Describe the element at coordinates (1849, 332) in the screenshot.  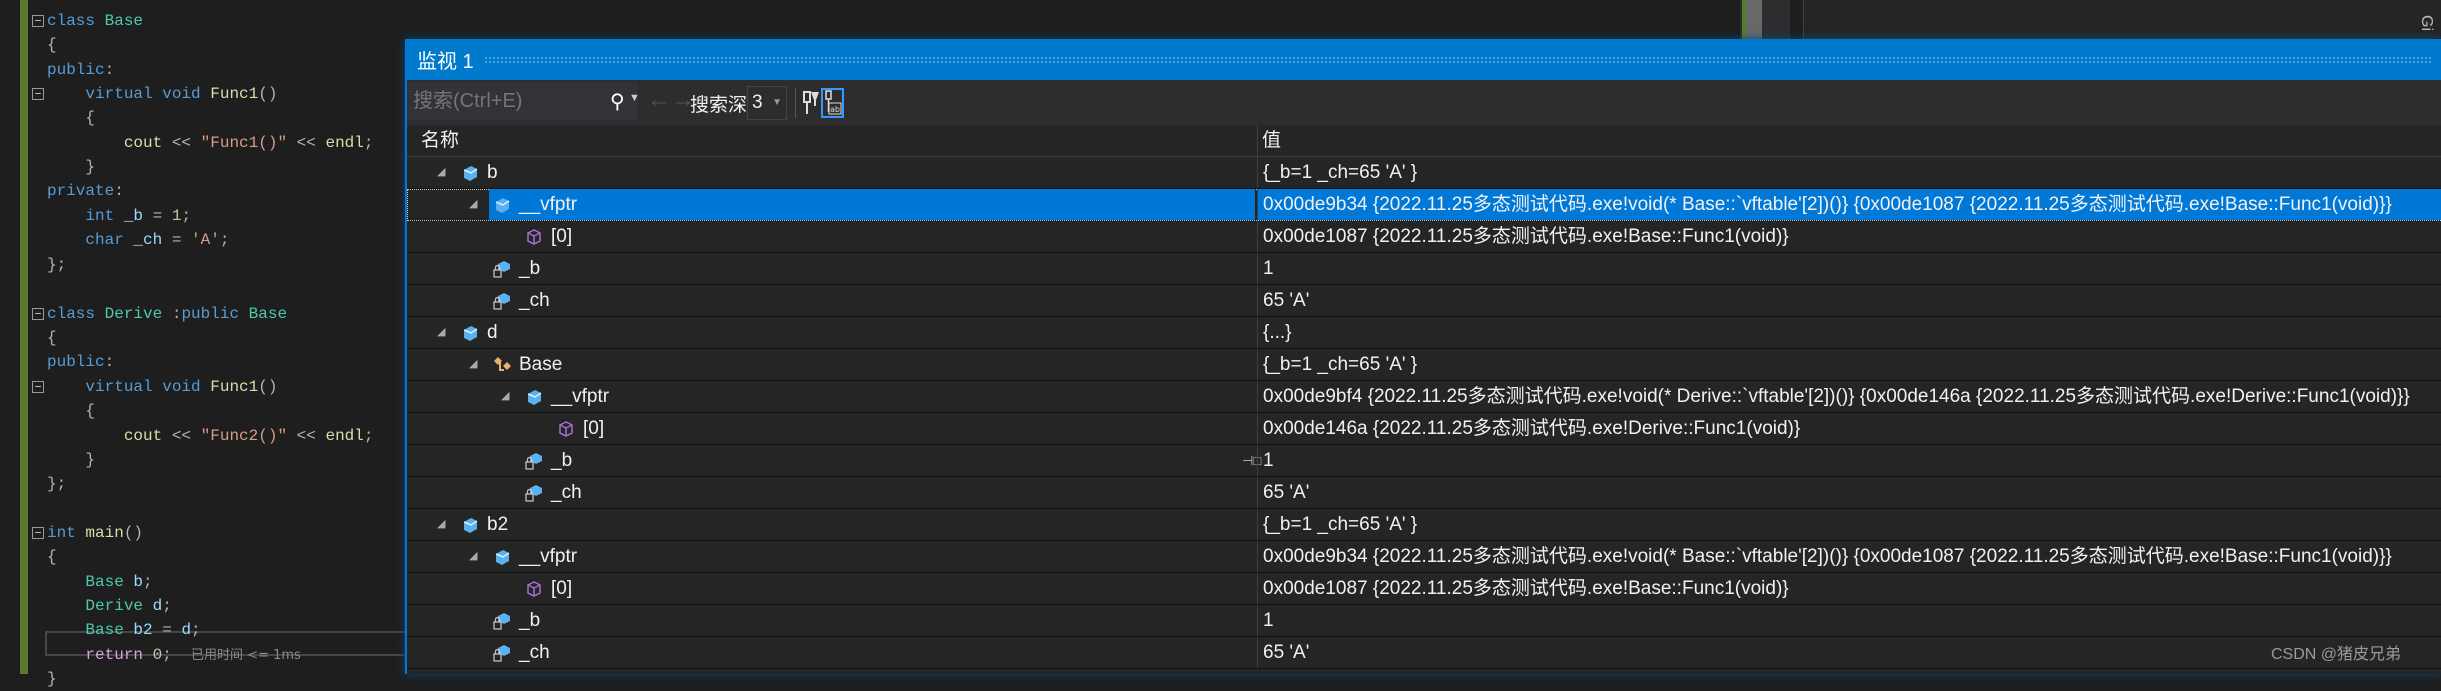
I see `watch-row-value: {...}` at that location.